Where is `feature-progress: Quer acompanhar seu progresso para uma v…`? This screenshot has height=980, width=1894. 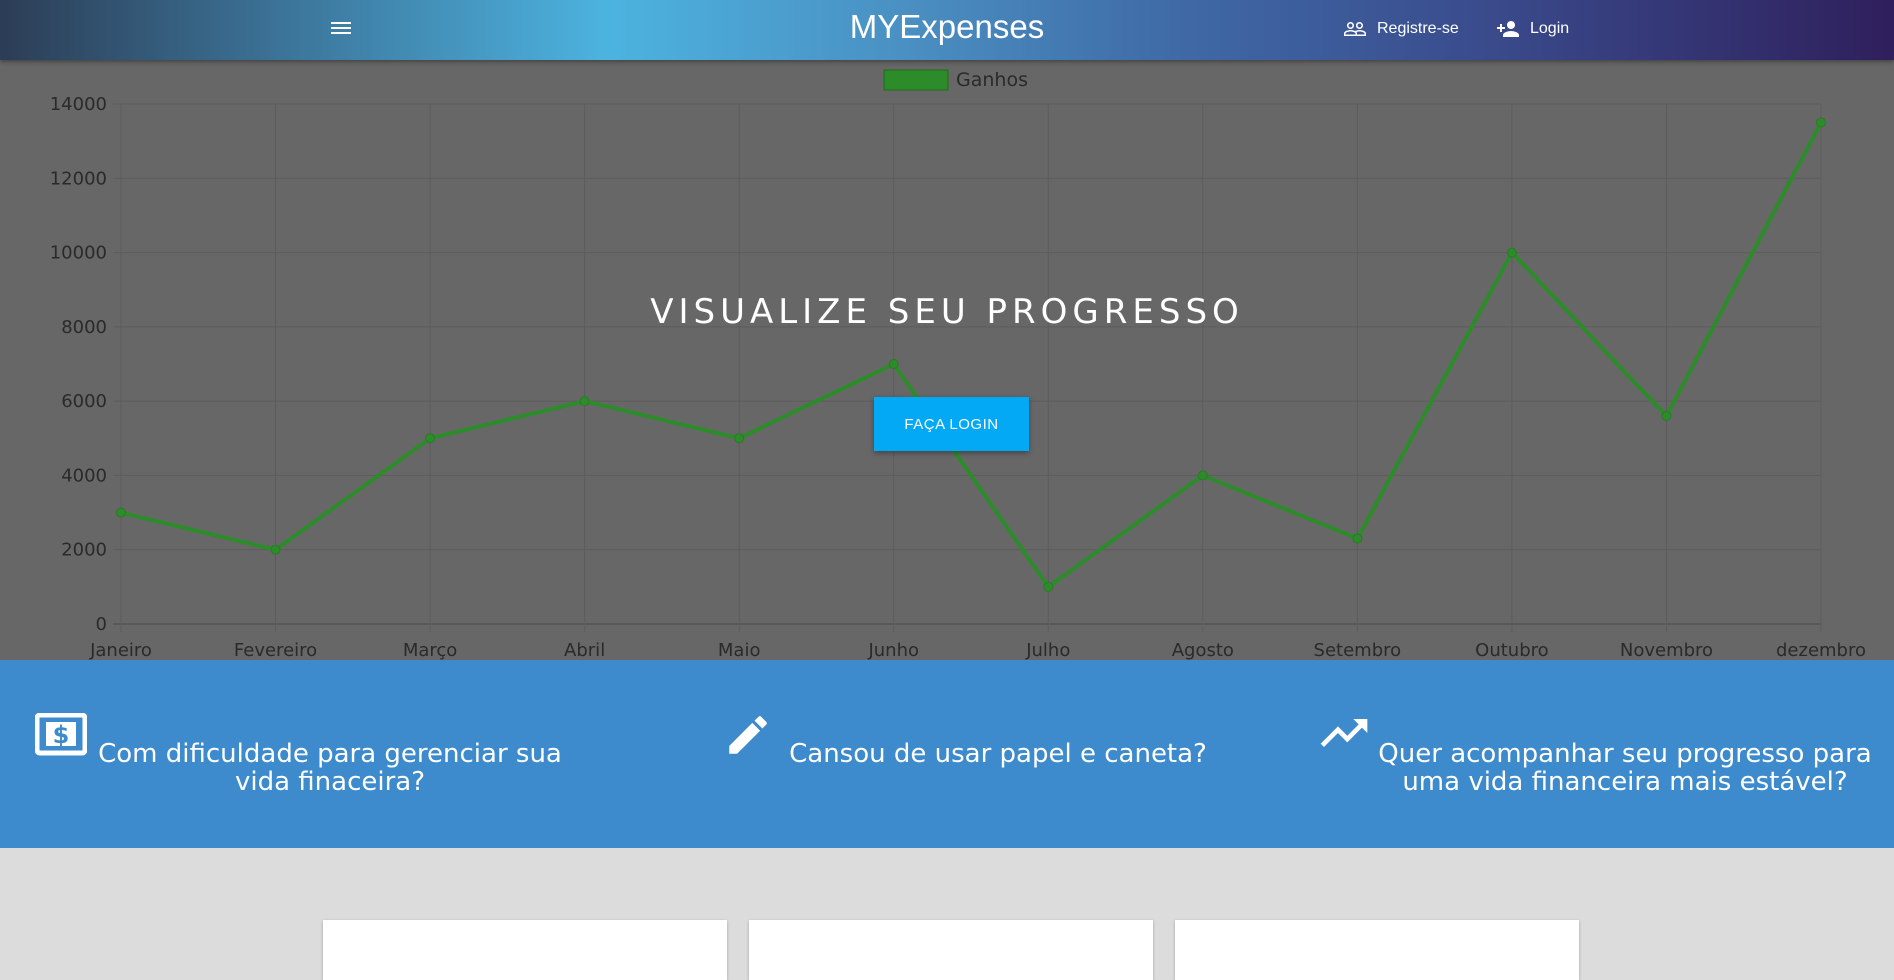 feature-progress: Quer acompanhar seu progresso para uma v… is located at coordinates (1597, 754).